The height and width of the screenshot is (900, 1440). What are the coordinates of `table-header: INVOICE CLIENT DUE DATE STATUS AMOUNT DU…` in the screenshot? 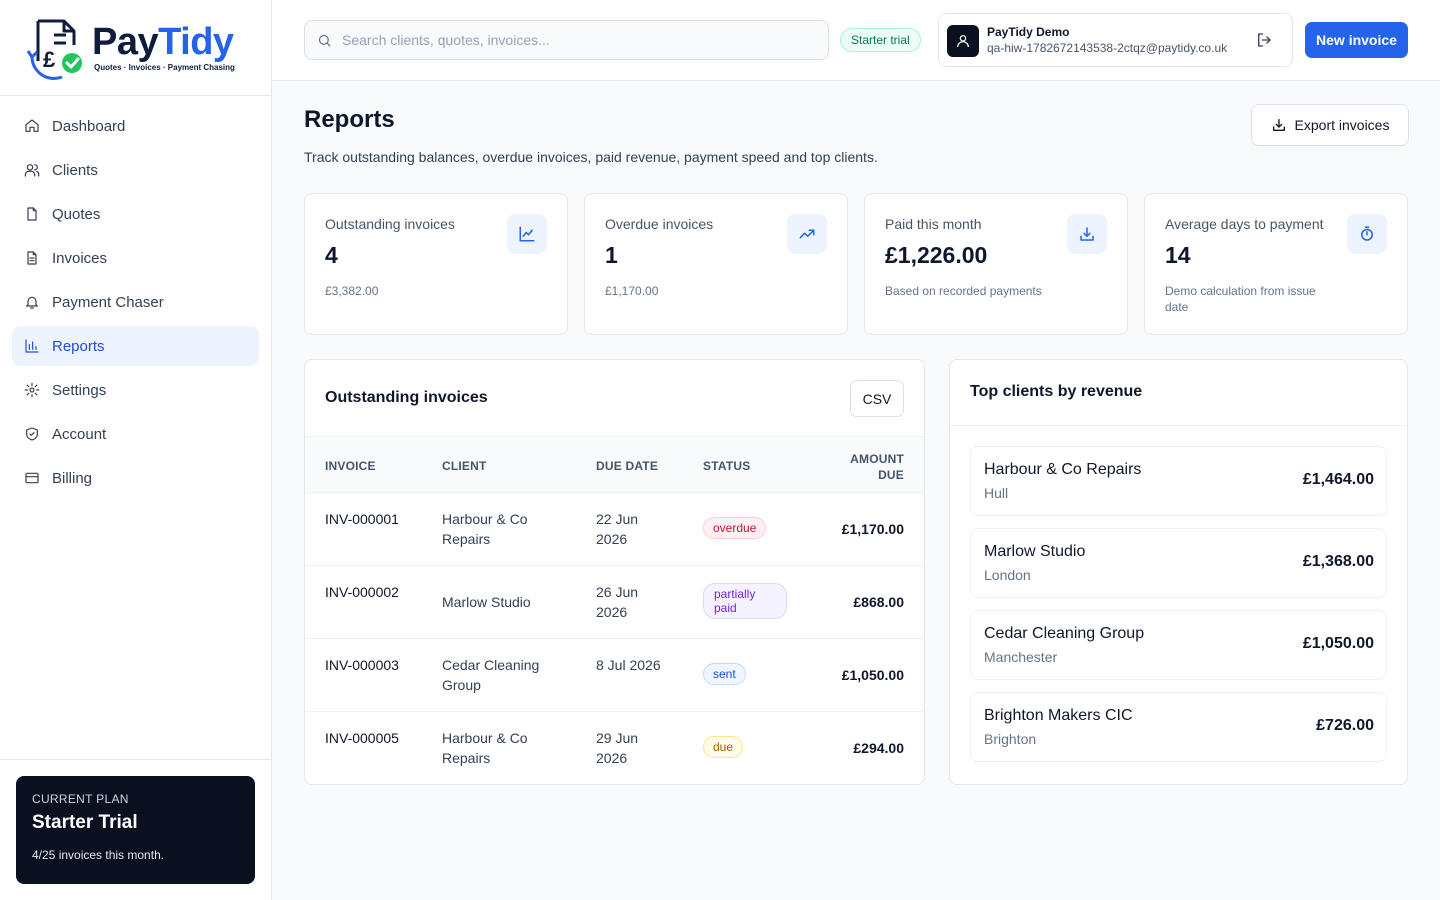 It's located at (614, 464).